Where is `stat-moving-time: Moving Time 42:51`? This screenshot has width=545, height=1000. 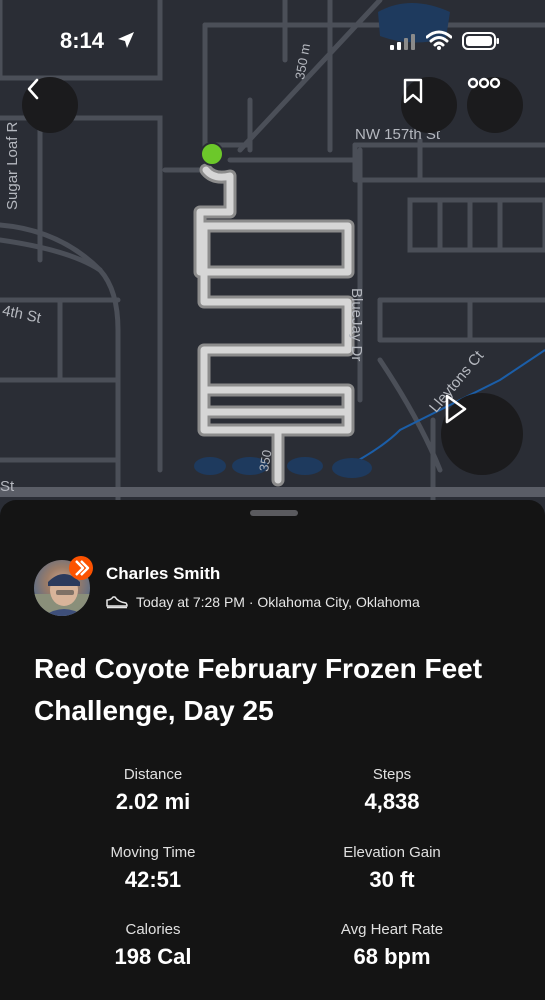 stat-moving-time: Moving Time 42:51 is located at coordinates (153, 868).